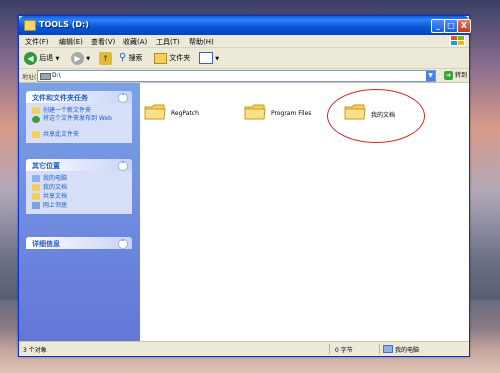 Image resolution: width=500 pixels, height=373 pixels. Describe the element at coordinates (135, 58) in the screenshot. I see `search-label: 搜索` at that location.